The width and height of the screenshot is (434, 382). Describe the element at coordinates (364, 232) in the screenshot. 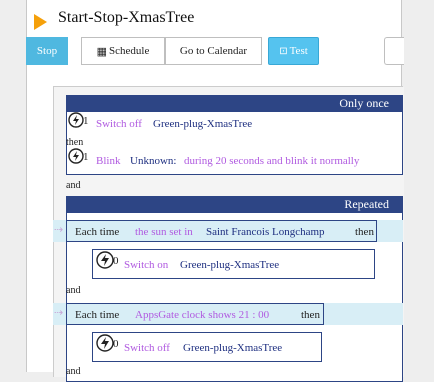

I see `rep1-then: then` at that location.